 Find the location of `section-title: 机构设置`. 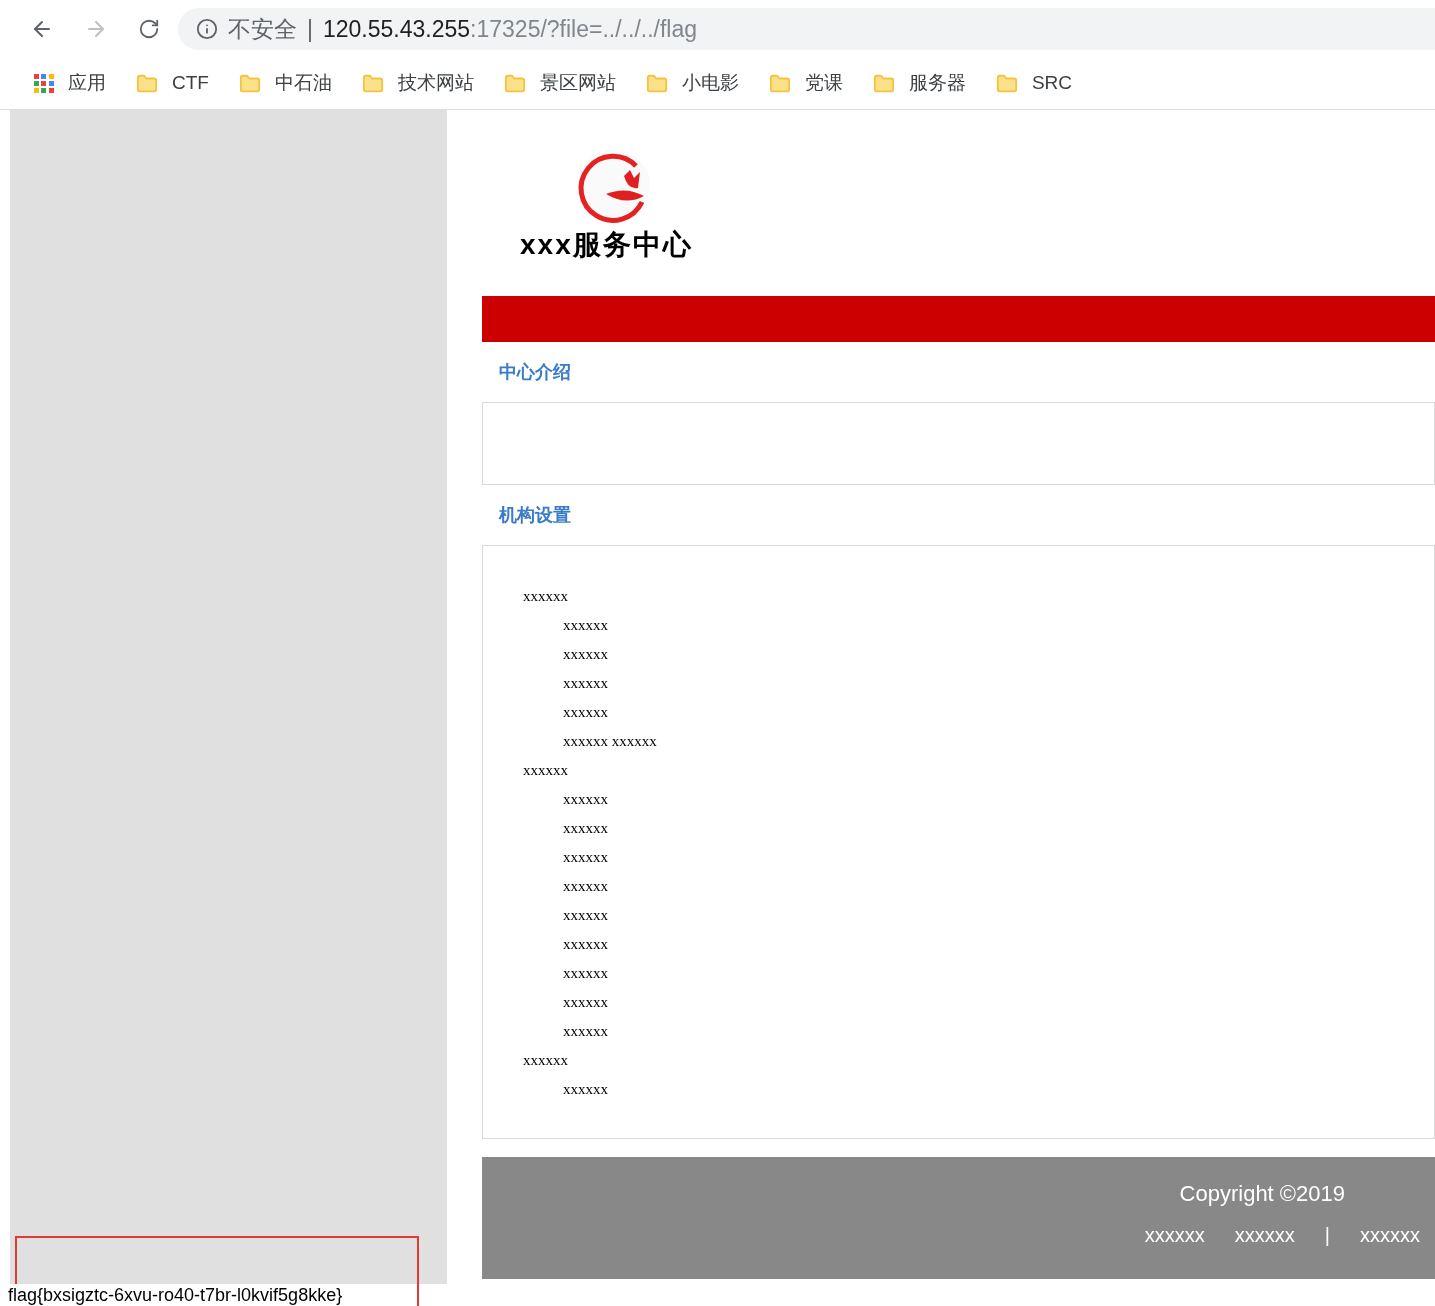

section-title: 机构设置 is located at coordinates (534, 515).